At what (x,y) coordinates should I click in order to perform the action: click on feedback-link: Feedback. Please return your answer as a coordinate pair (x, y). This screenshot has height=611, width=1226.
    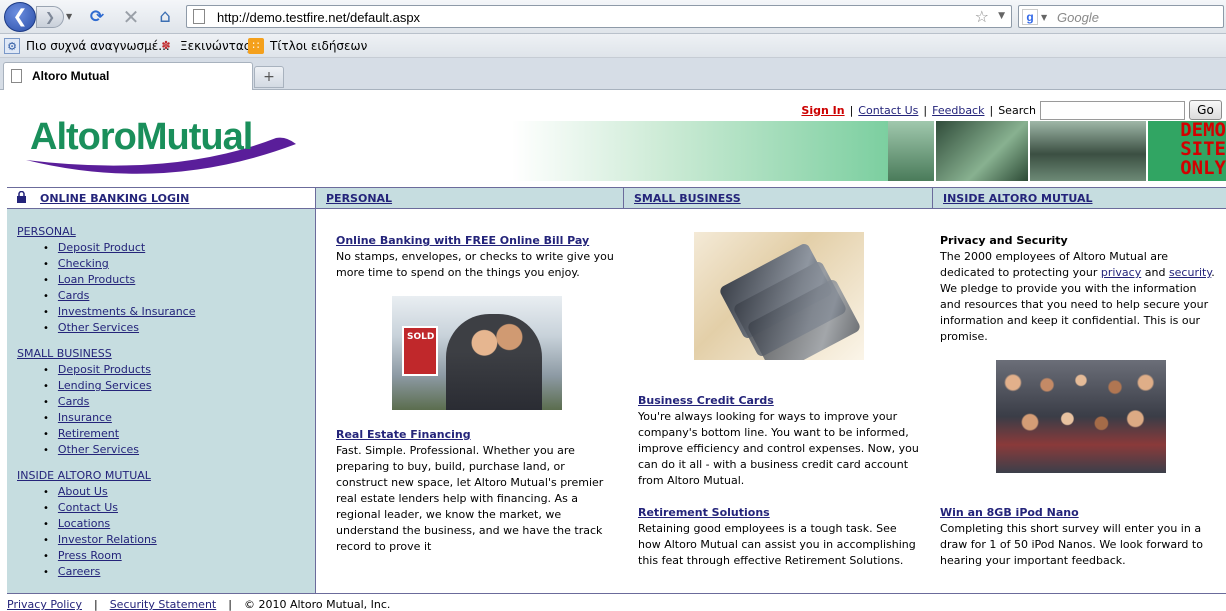
    Looking at the image, I should click on (958, 110).